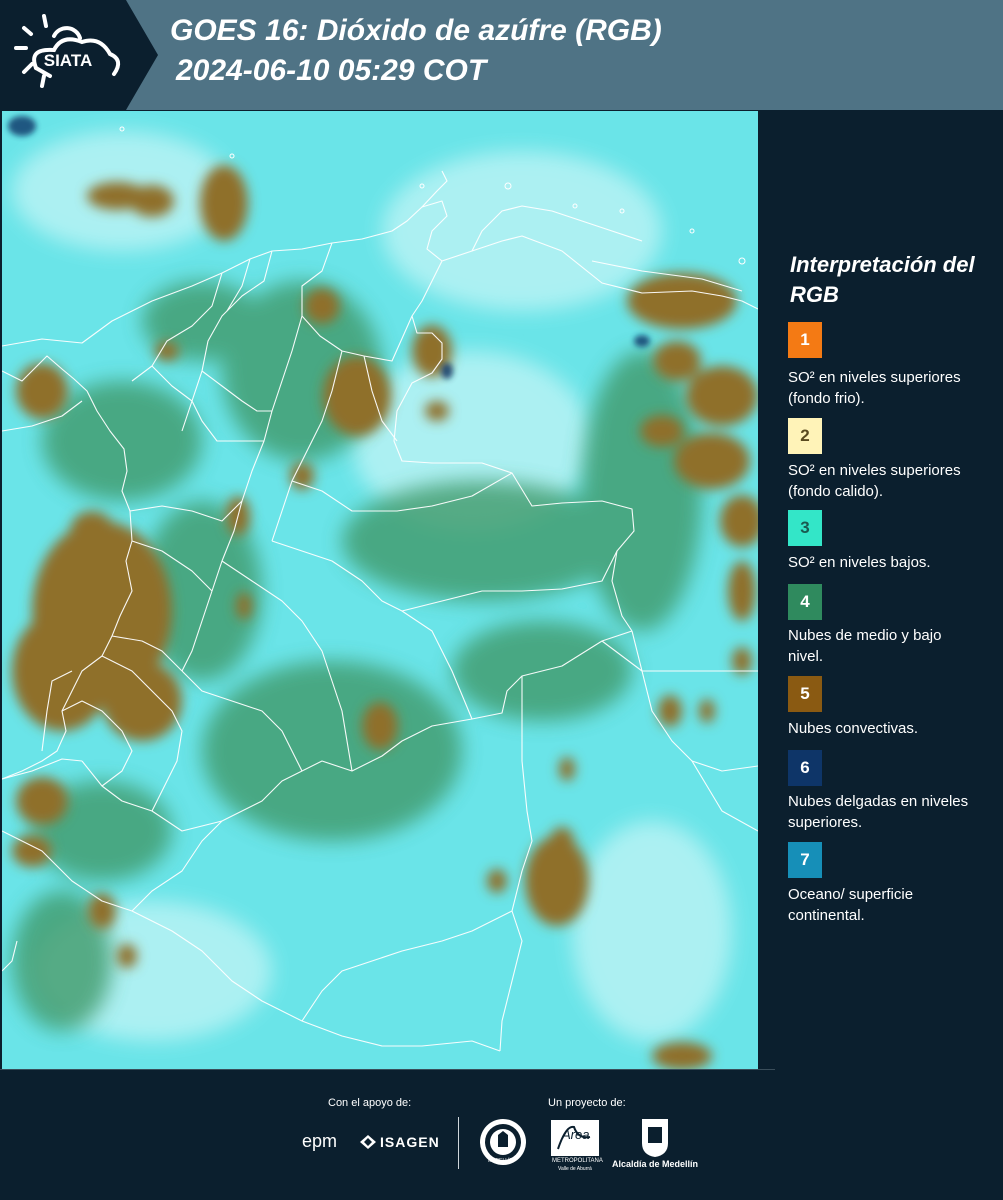  Describe the element at coordinates (874, 388) in the screenshot. I see `legend-label-1: SO² en niveles superiores (fondo frio).` at that location.